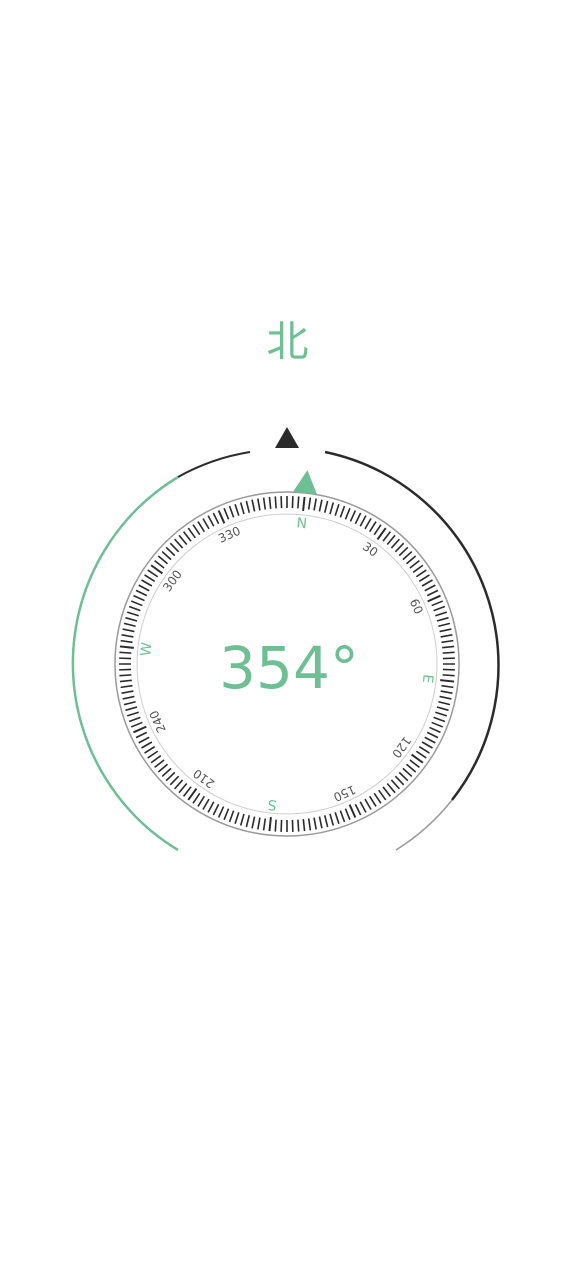 This screenshot has width=575, height=1280. What do you see at coordinates (272, 804) in the screenshot?
I see `cardinal-label-s: S` at bounding box center [272, 804].